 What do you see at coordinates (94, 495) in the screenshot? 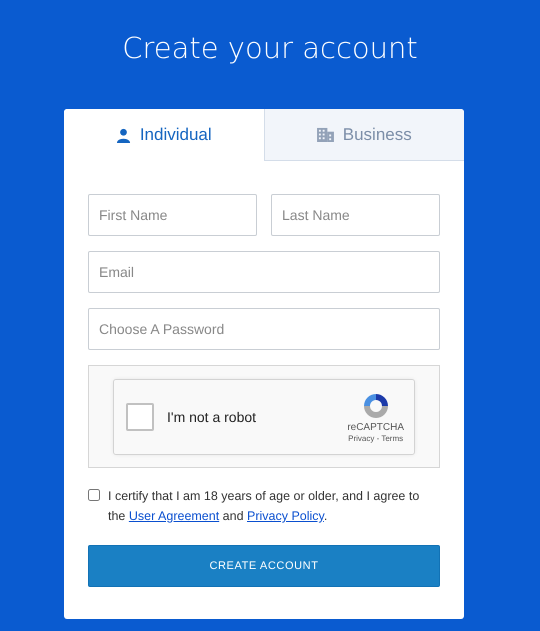
I see `agreement-checkbox` at bounding box center [94, 495].